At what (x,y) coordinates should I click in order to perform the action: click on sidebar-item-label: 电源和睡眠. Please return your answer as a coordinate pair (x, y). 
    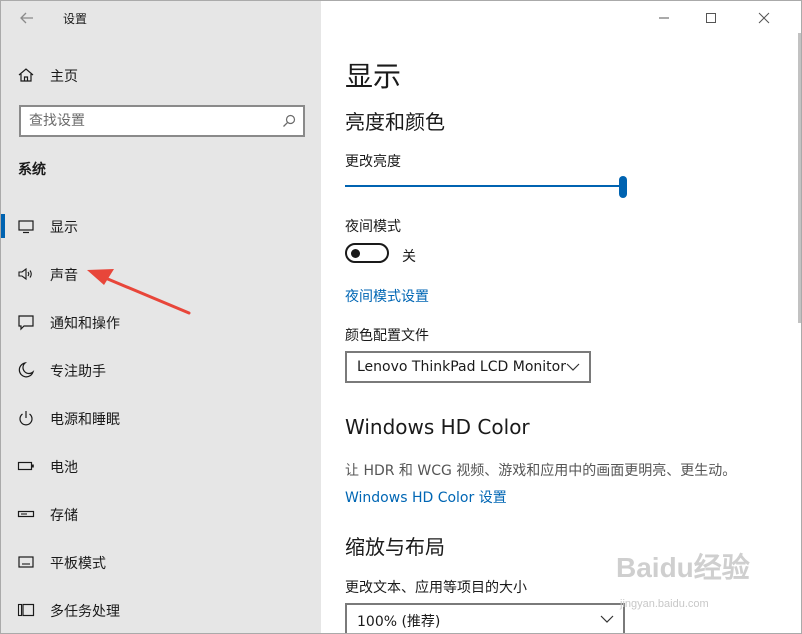
    Looking at the image, I should click on (85, 420).